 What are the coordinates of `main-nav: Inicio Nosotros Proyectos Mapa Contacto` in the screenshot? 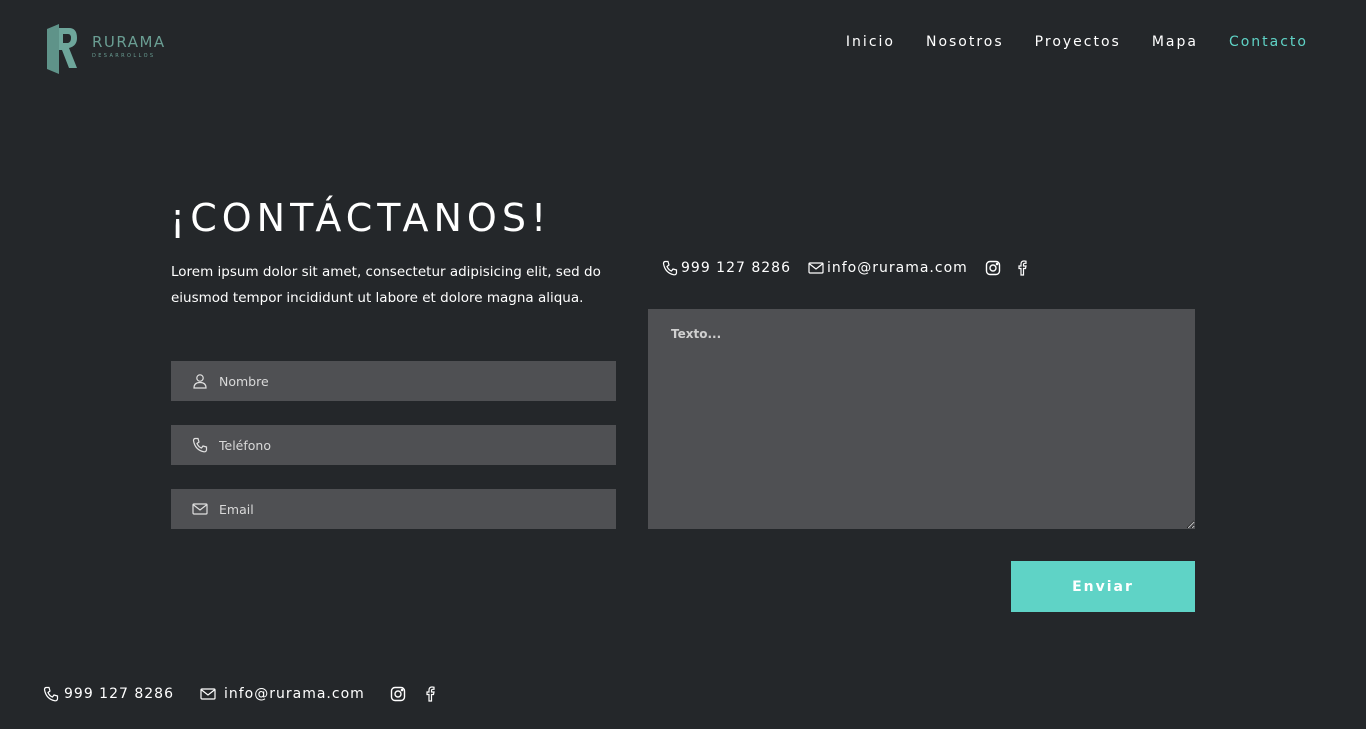 It's located at (1077, 42).